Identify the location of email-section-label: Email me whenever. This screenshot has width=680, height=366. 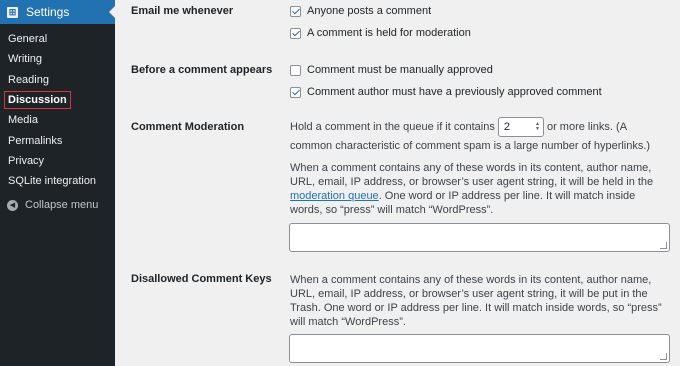
(182, 11).